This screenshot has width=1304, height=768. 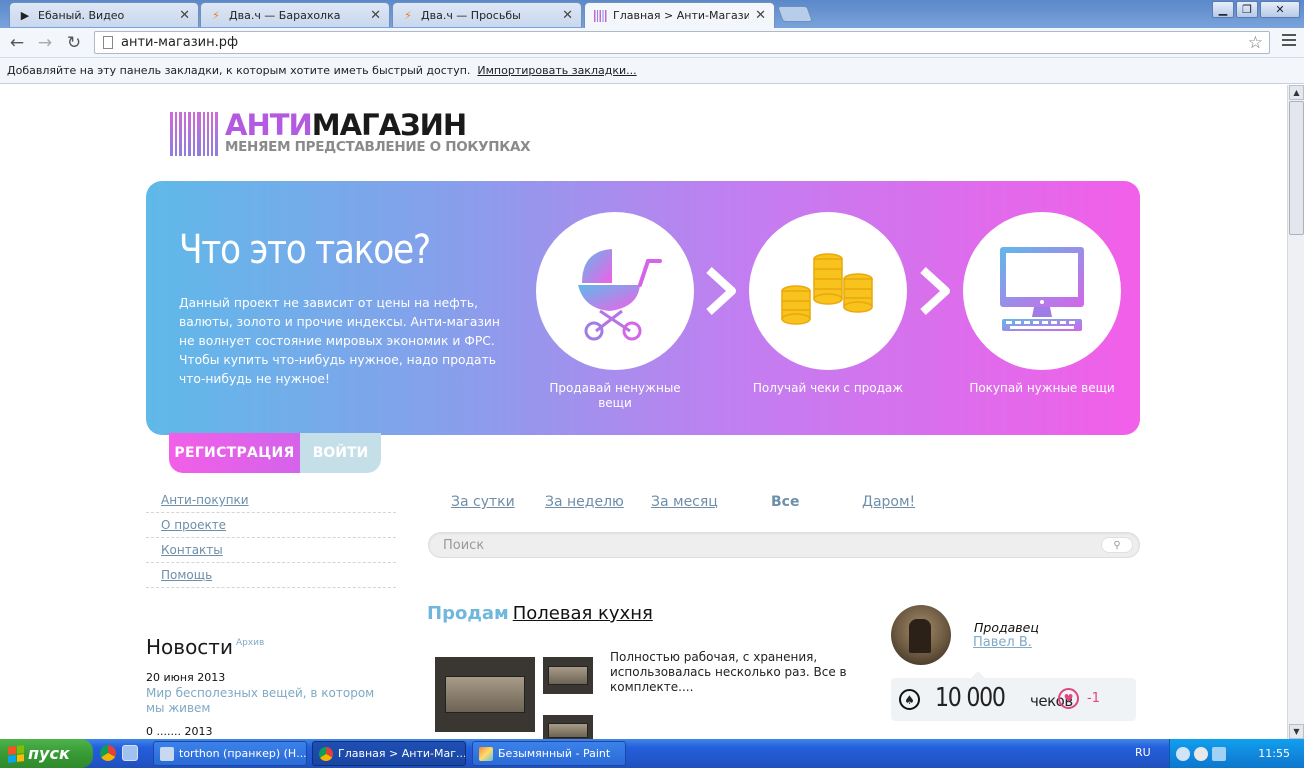 What do you see at coordinates (1255, 43) in the screenshot?
I see `star-icon: ☆` at bounding box center [1255, 43].